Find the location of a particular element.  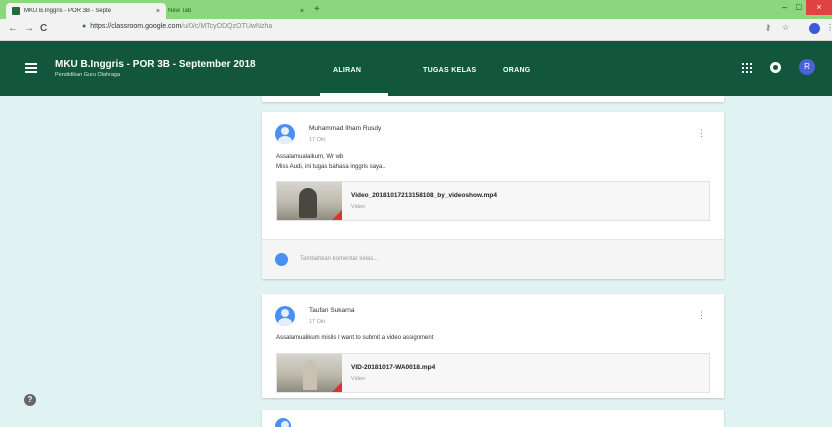

tab-orang: ORANG is located at coordinates (517, 70).